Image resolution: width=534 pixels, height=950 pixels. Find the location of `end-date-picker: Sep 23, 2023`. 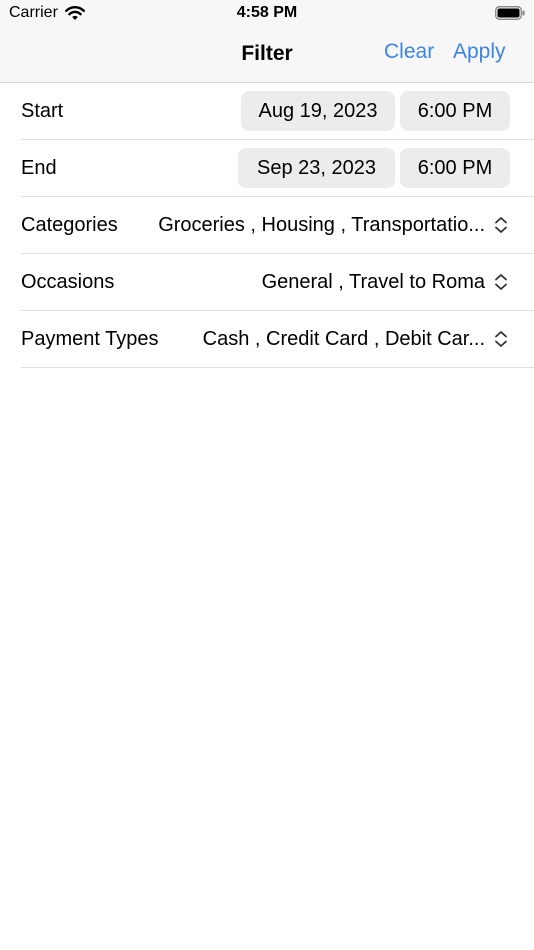

end-date-picker: Sep 23, 2023 is located at coordinates (316, 168).